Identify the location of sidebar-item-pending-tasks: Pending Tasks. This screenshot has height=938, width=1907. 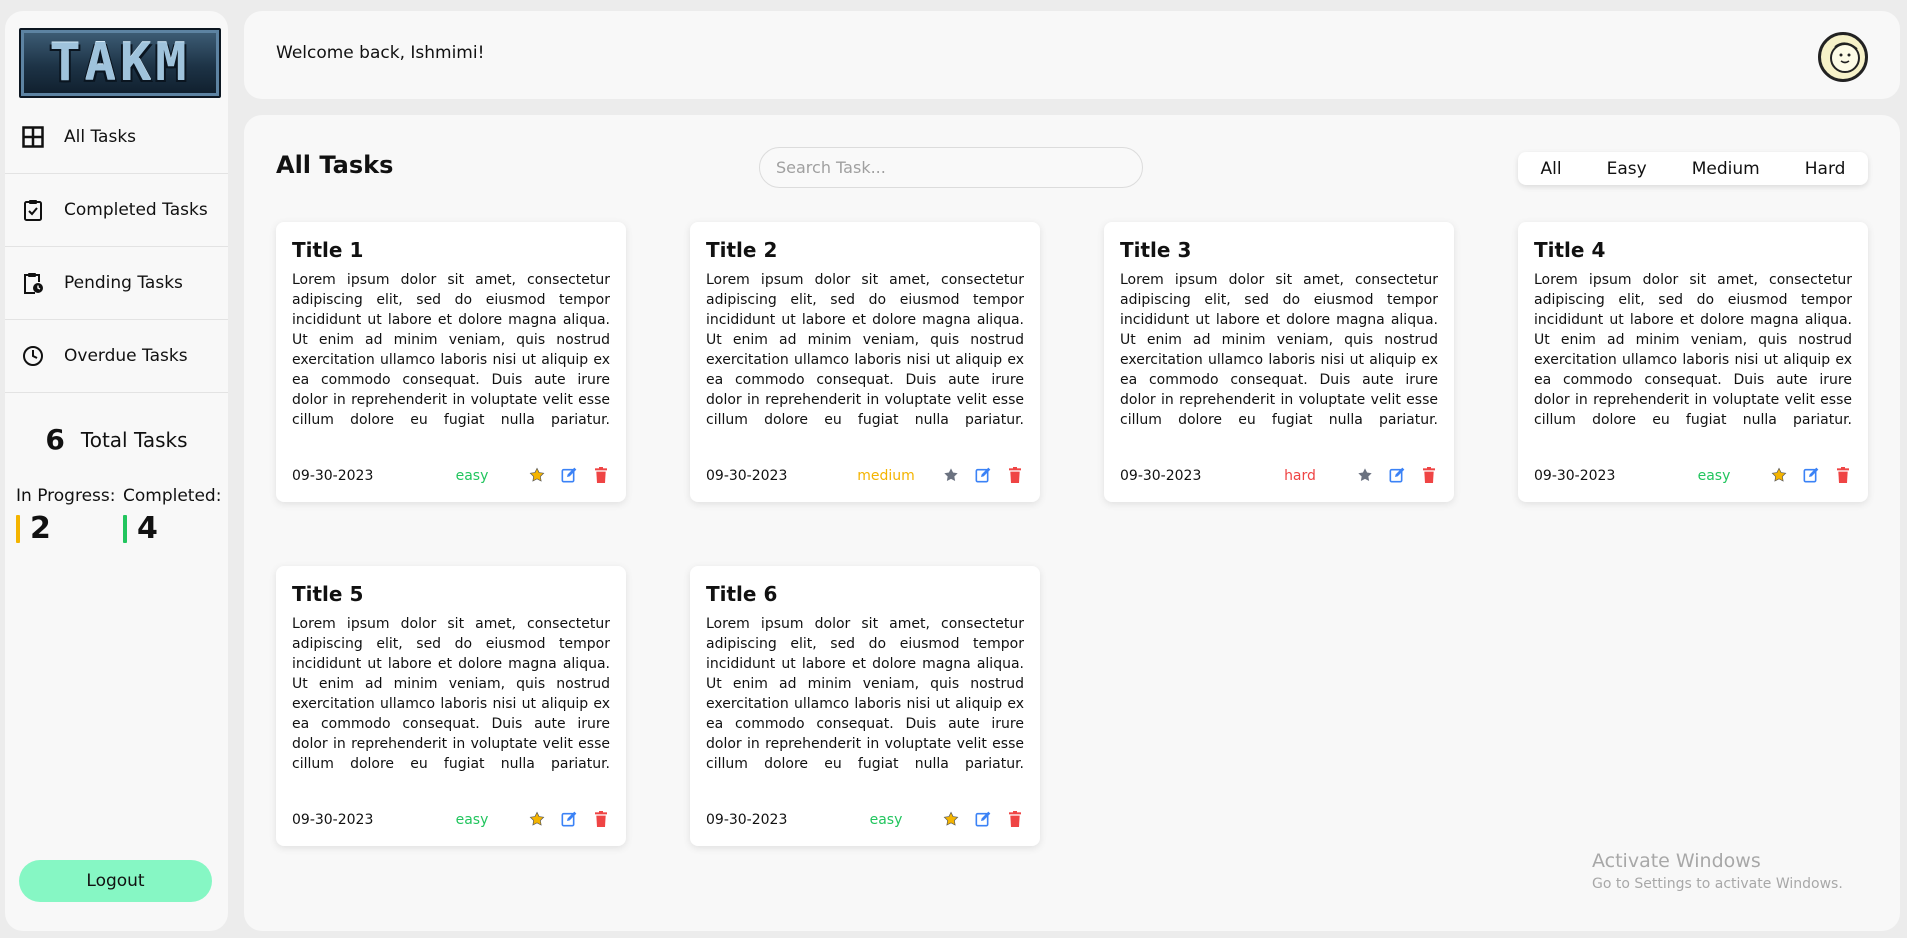
(116, 283).